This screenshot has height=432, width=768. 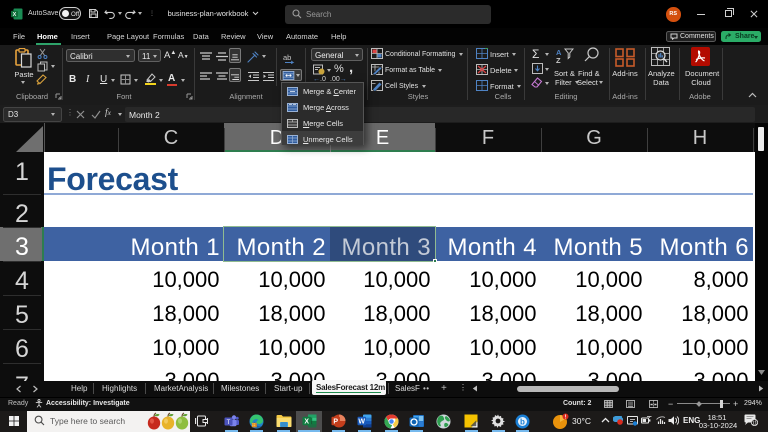 I want to click on svg-text: T, so click(x=229, y=423).